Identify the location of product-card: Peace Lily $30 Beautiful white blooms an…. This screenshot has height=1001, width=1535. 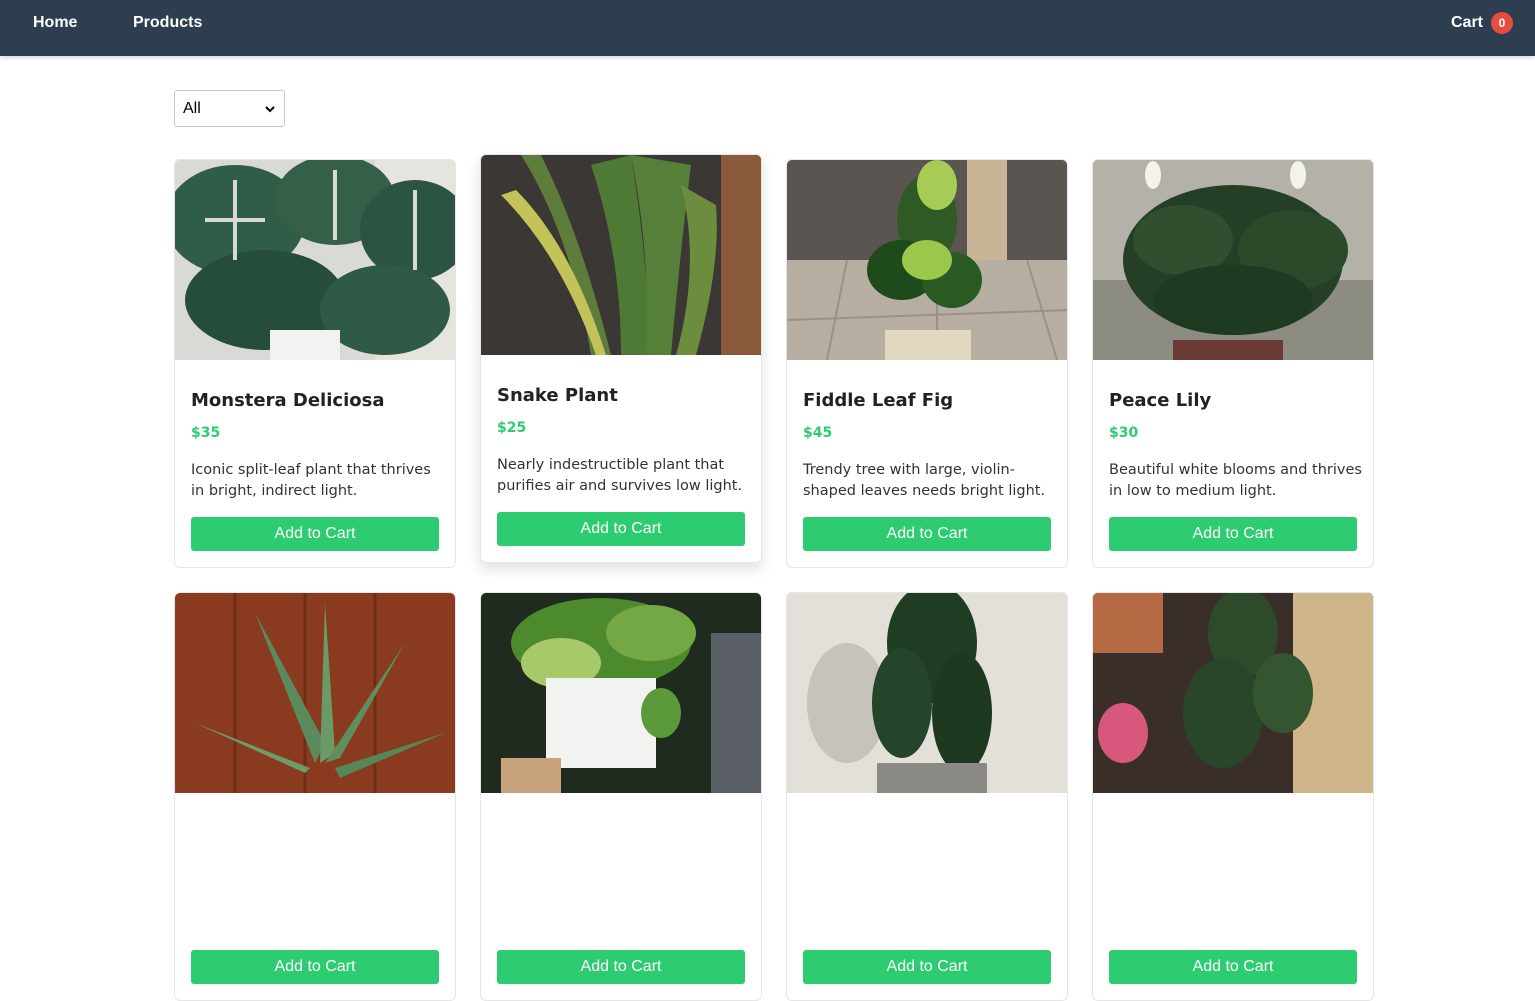
(1233, 363).